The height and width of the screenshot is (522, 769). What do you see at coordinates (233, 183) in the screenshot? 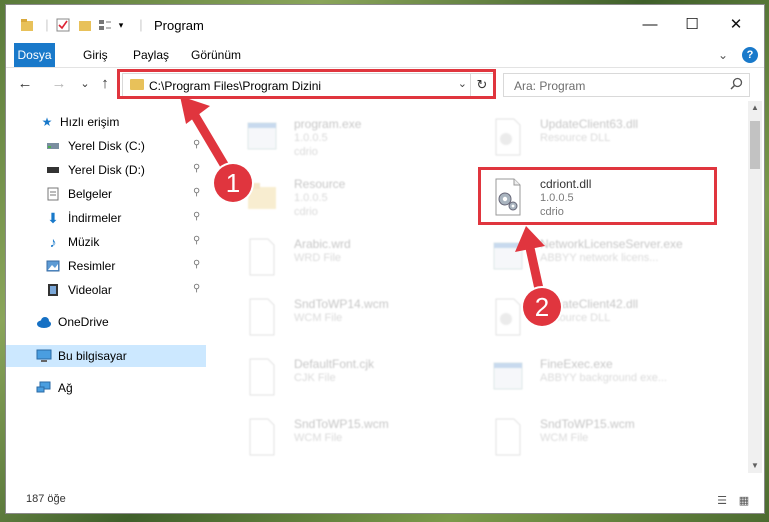
I see `callout-badge-1: 1` at bounding box center [233, 183].